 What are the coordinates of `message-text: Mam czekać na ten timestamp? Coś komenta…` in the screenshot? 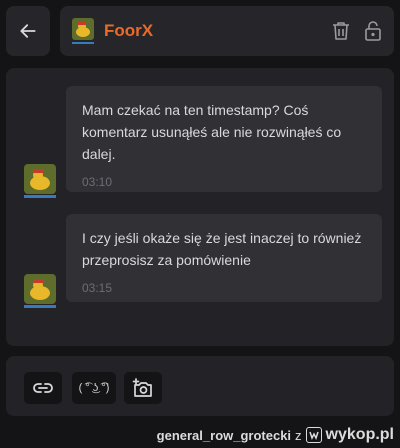 It's located at (212, 132).